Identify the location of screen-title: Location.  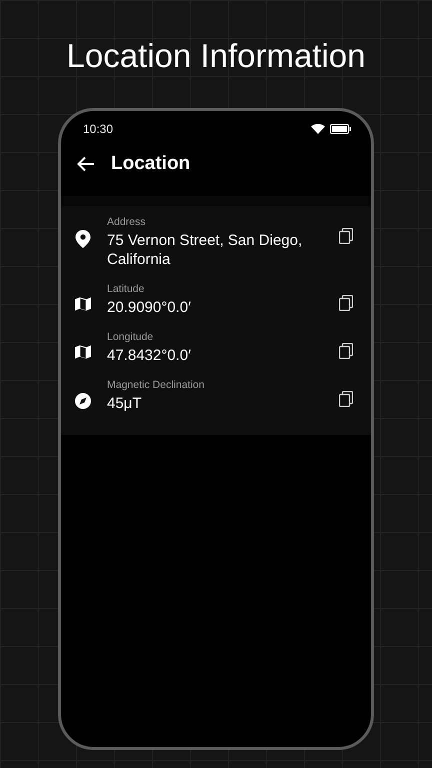
(150, 164).